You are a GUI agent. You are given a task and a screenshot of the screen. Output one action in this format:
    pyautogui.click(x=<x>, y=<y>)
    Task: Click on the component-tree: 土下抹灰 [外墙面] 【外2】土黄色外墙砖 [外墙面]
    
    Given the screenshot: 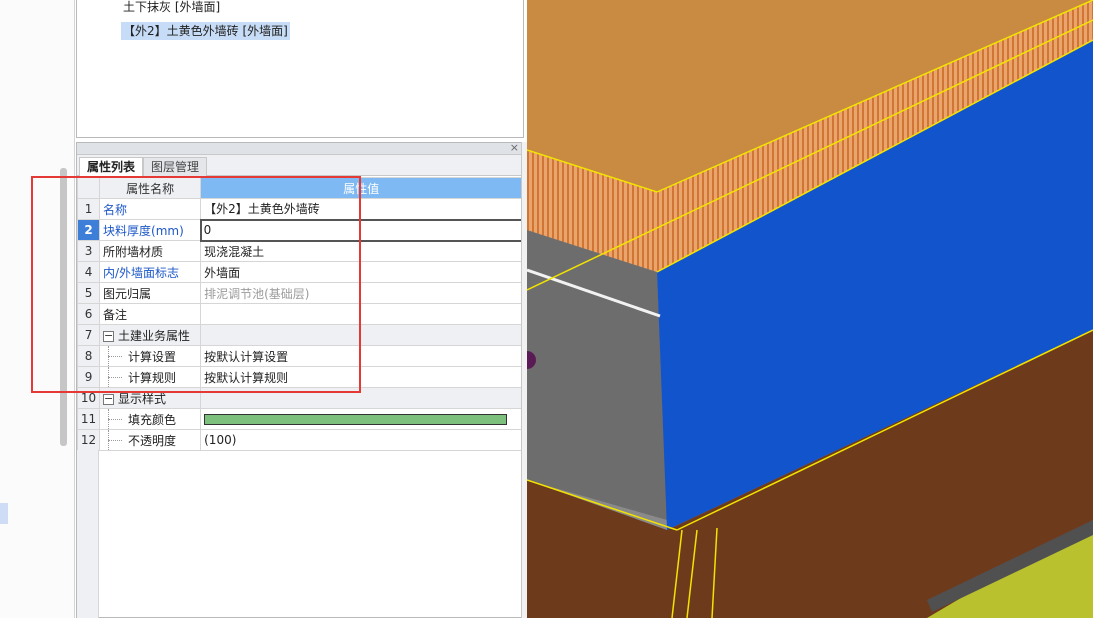 What is the action you would take?
    pyautogui.click(x=300, y=69)
    